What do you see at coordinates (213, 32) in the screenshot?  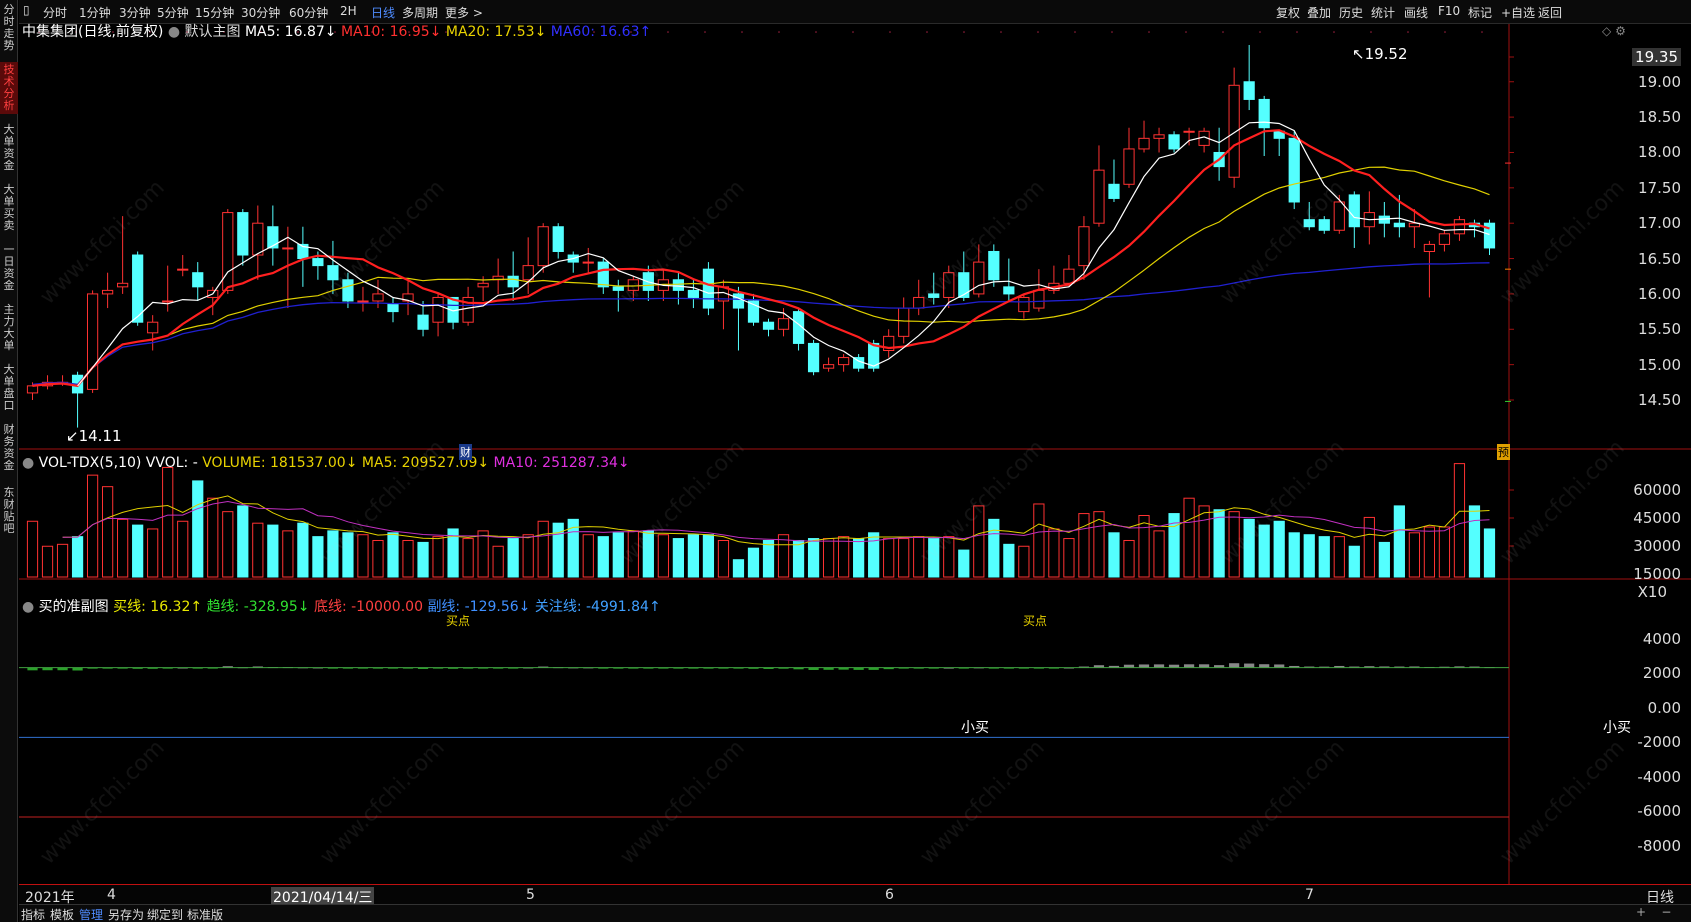 I see `template-label: 默认主图` at bounding box center [213, 32].